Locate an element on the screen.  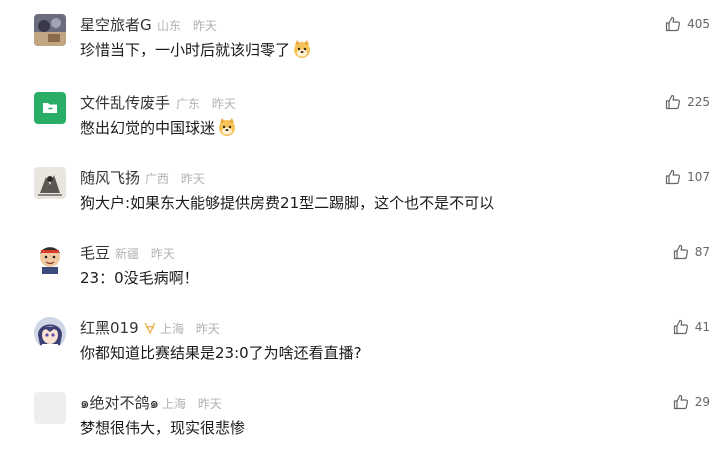
like-button: 225 is located at coordinates (687, 102).